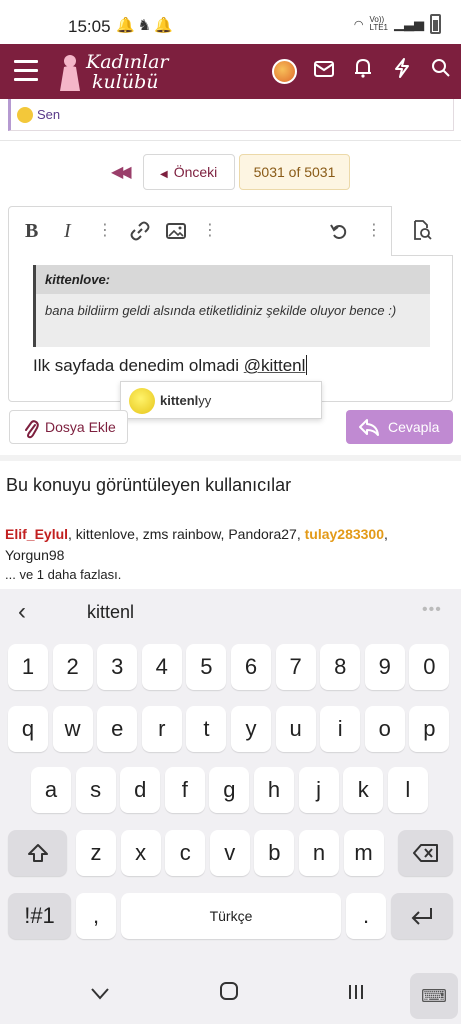  What do you see at coordinates (22, 612) in the screenshot?
I see `chevron-left-icon: ‹` at bounding box center [22, 612].